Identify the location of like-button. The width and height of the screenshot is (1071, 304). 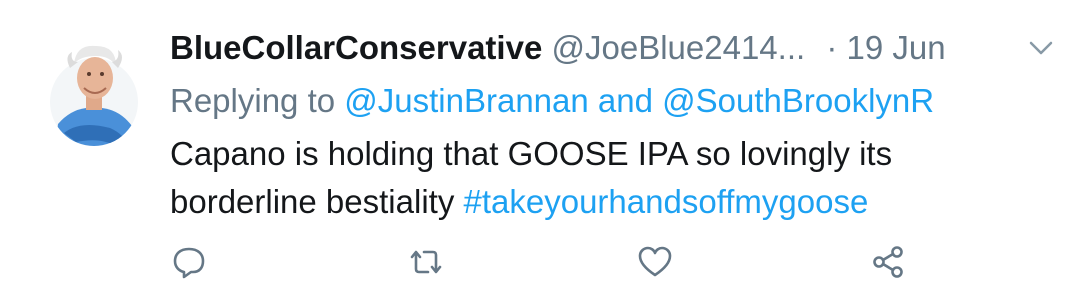
(655, 262).